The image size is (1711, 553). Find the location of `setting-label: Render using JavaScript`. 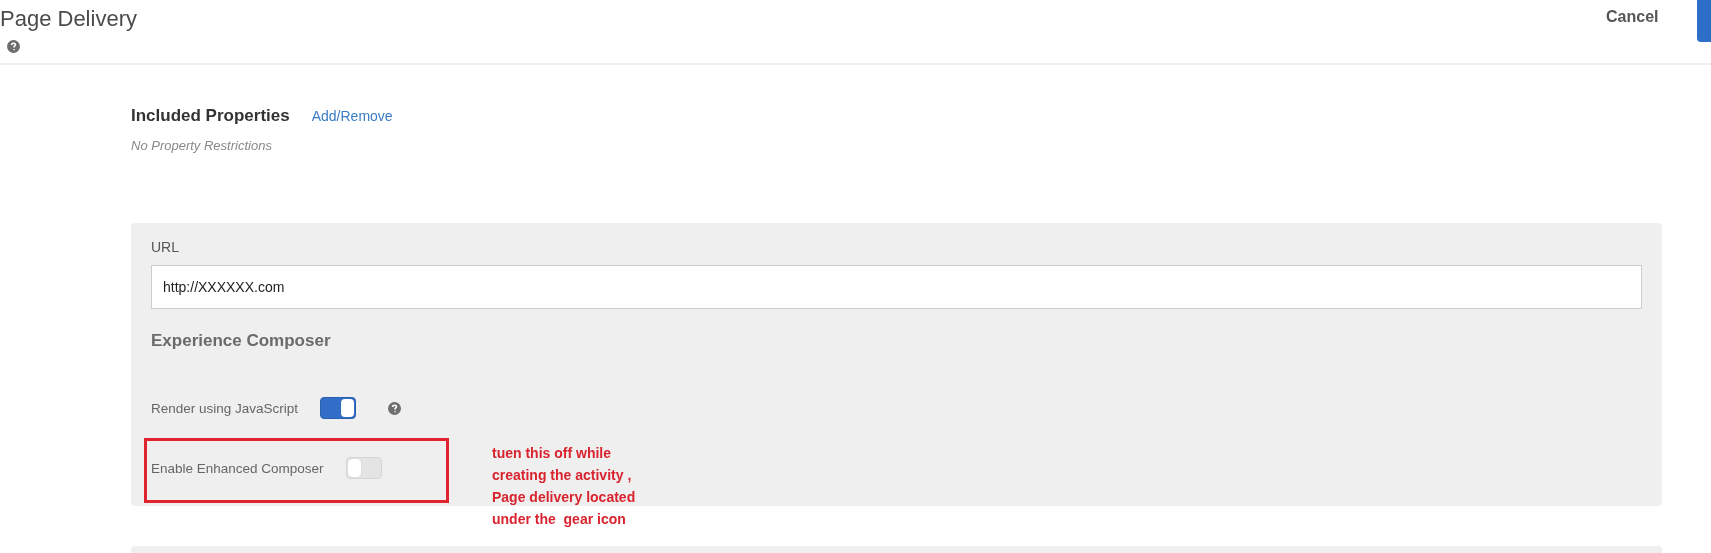

setting-label: Render using JavaScript is located at coordinates (225, 408).